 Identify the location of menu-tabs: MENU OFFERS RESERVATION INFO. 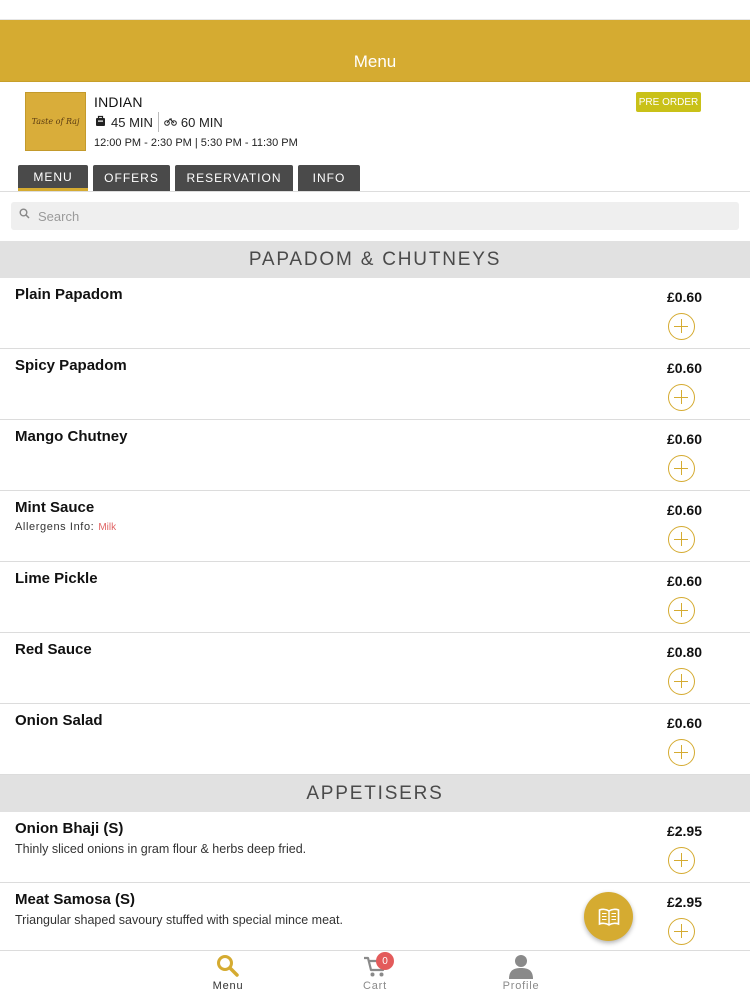
(191, 178).